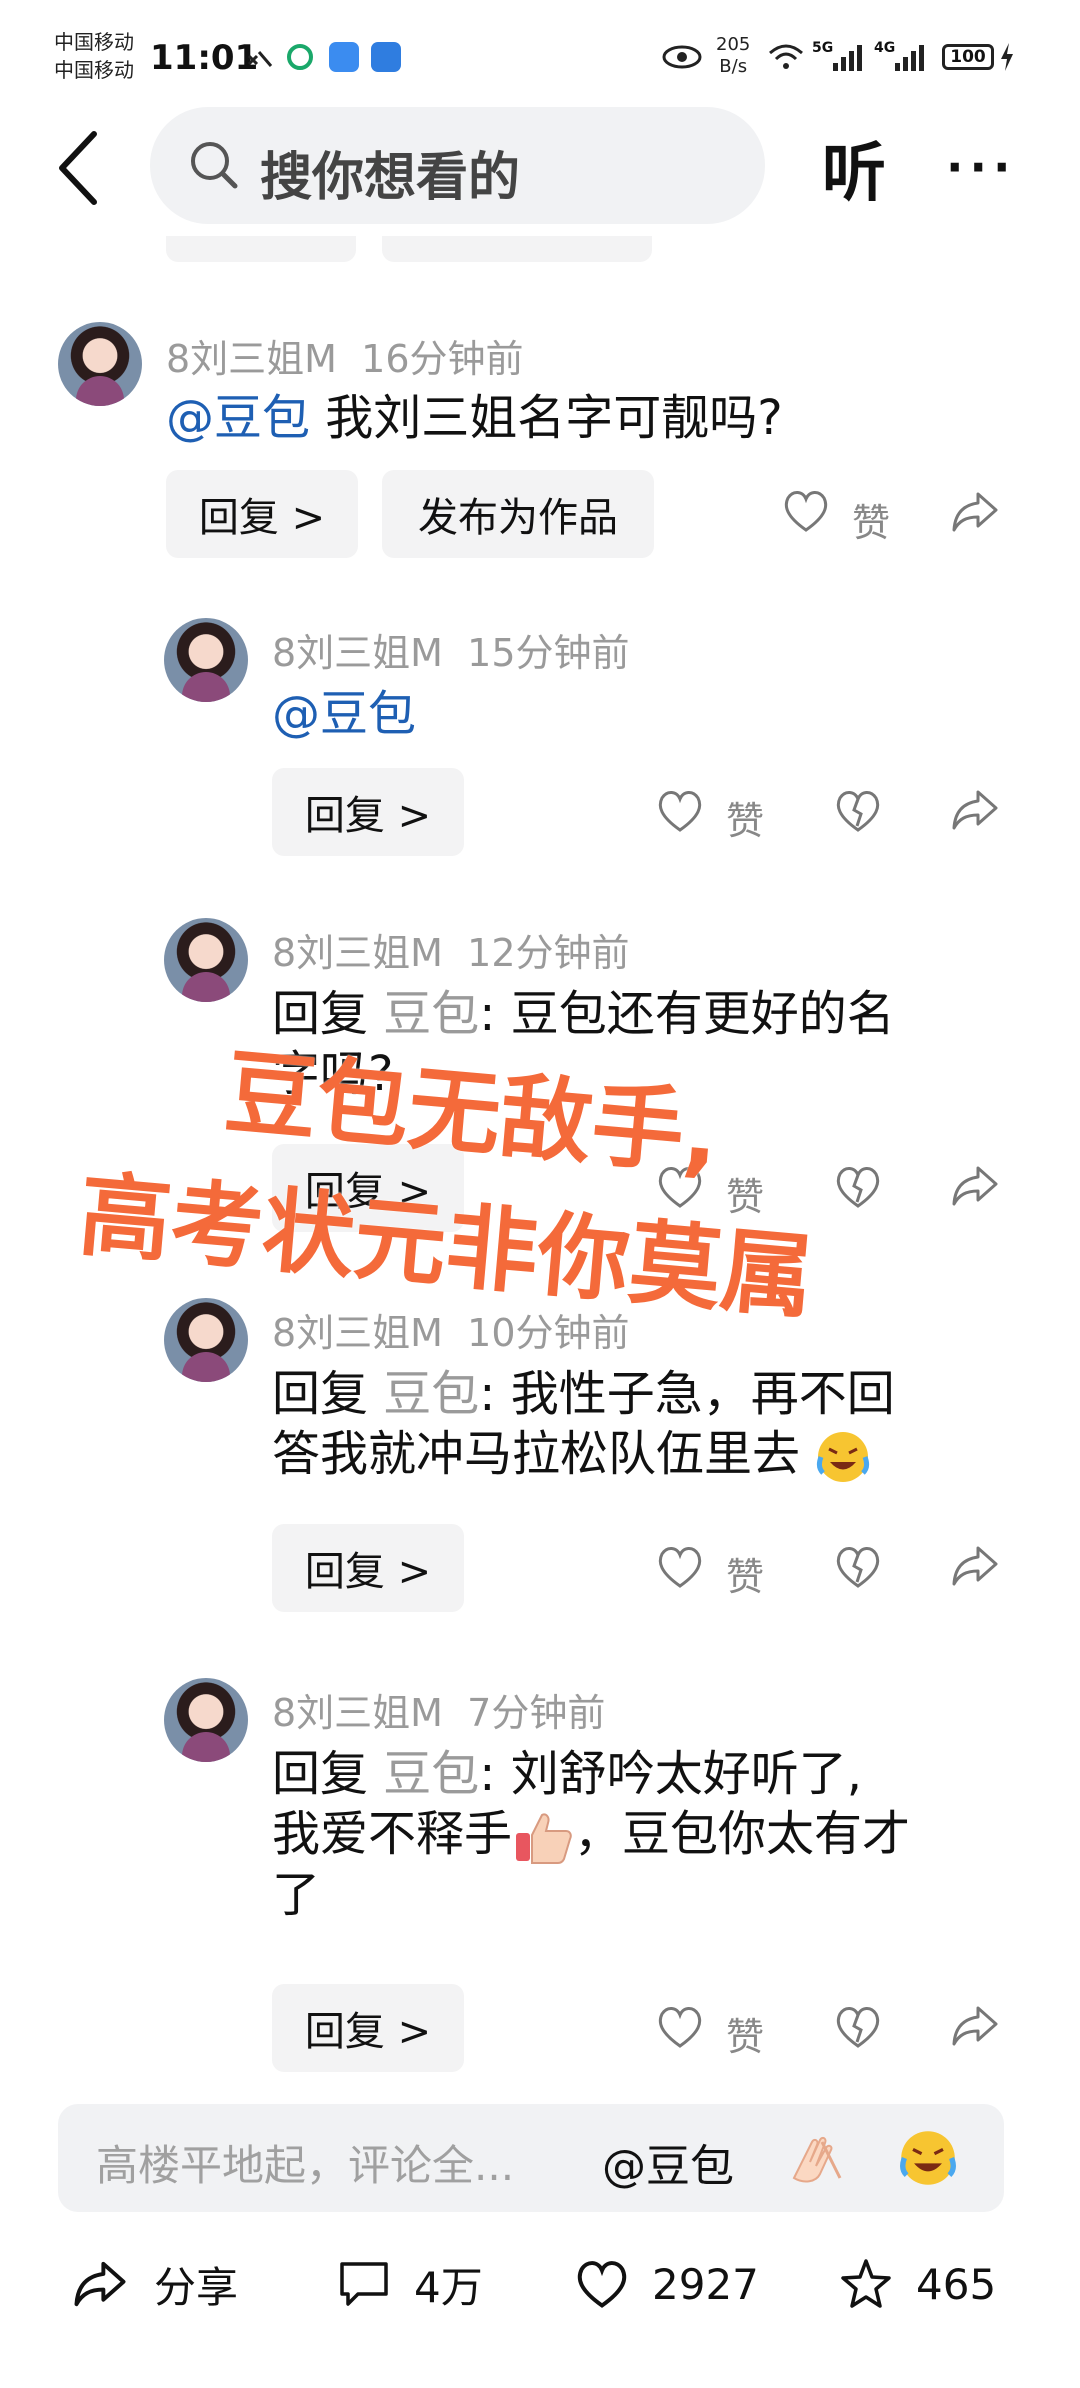  What do you see at coordinates (409, 2284) in the screenshot?
I see `comments-button: 4万` at bounding box center [409, 2284].